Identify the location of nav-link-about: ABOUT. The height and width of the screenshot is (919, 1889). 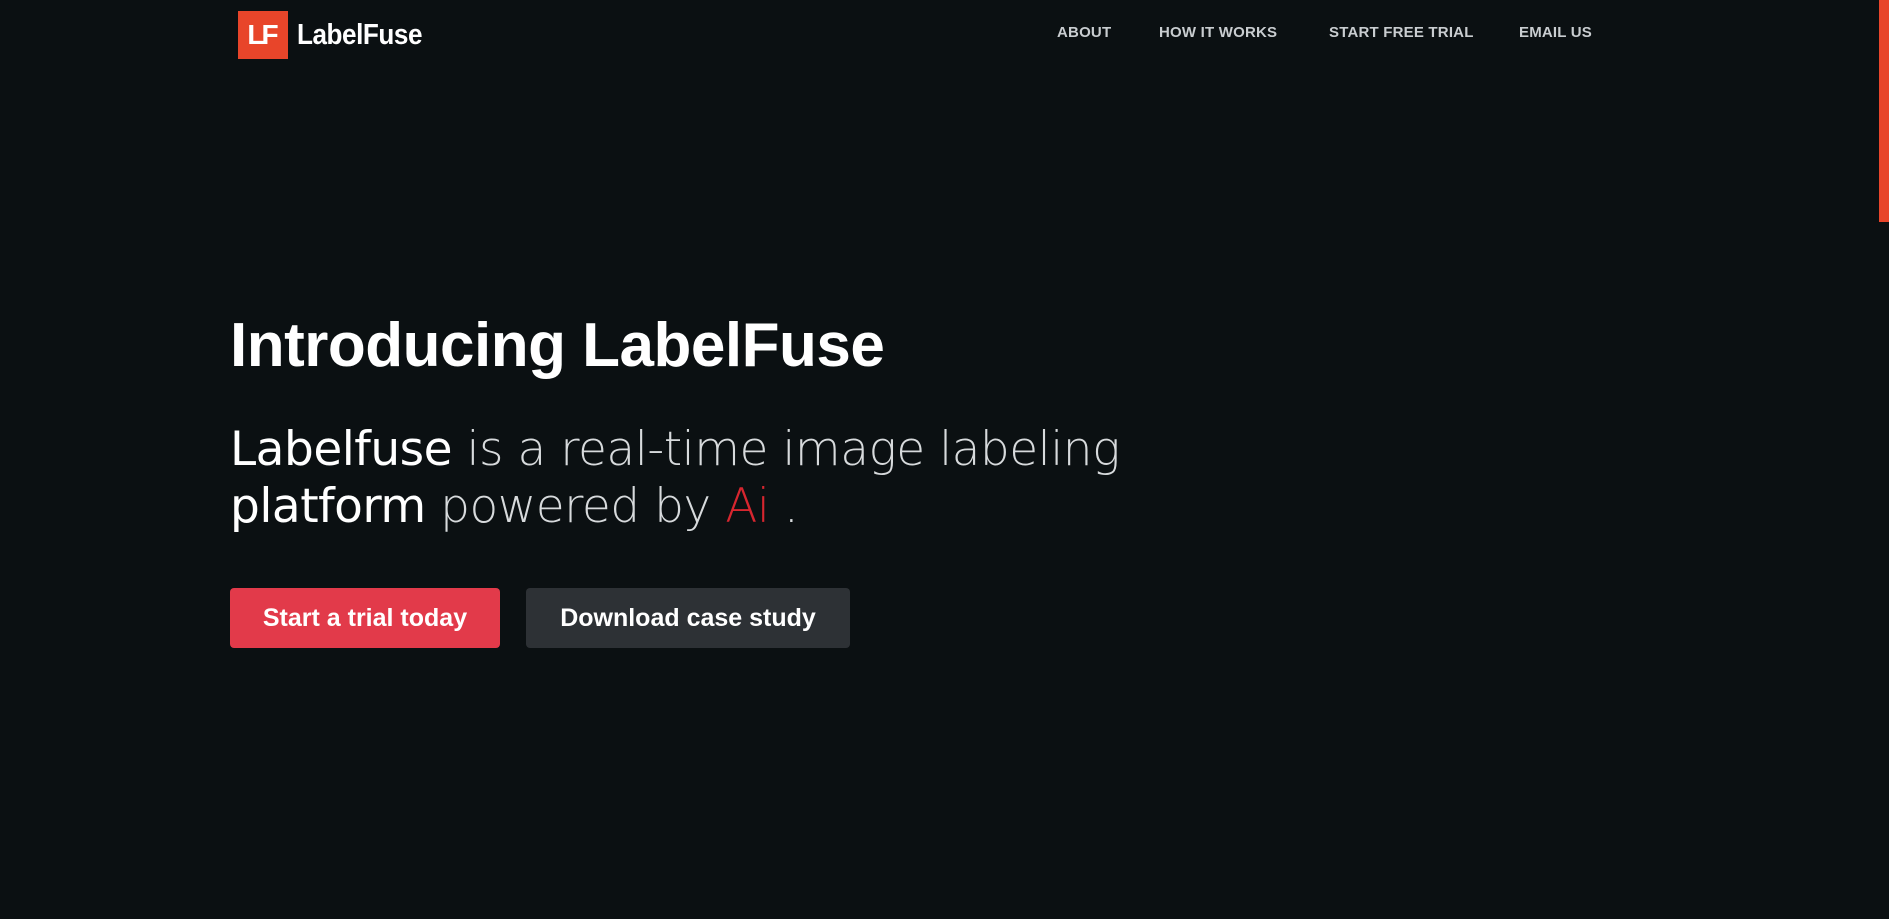
(1084, 32).